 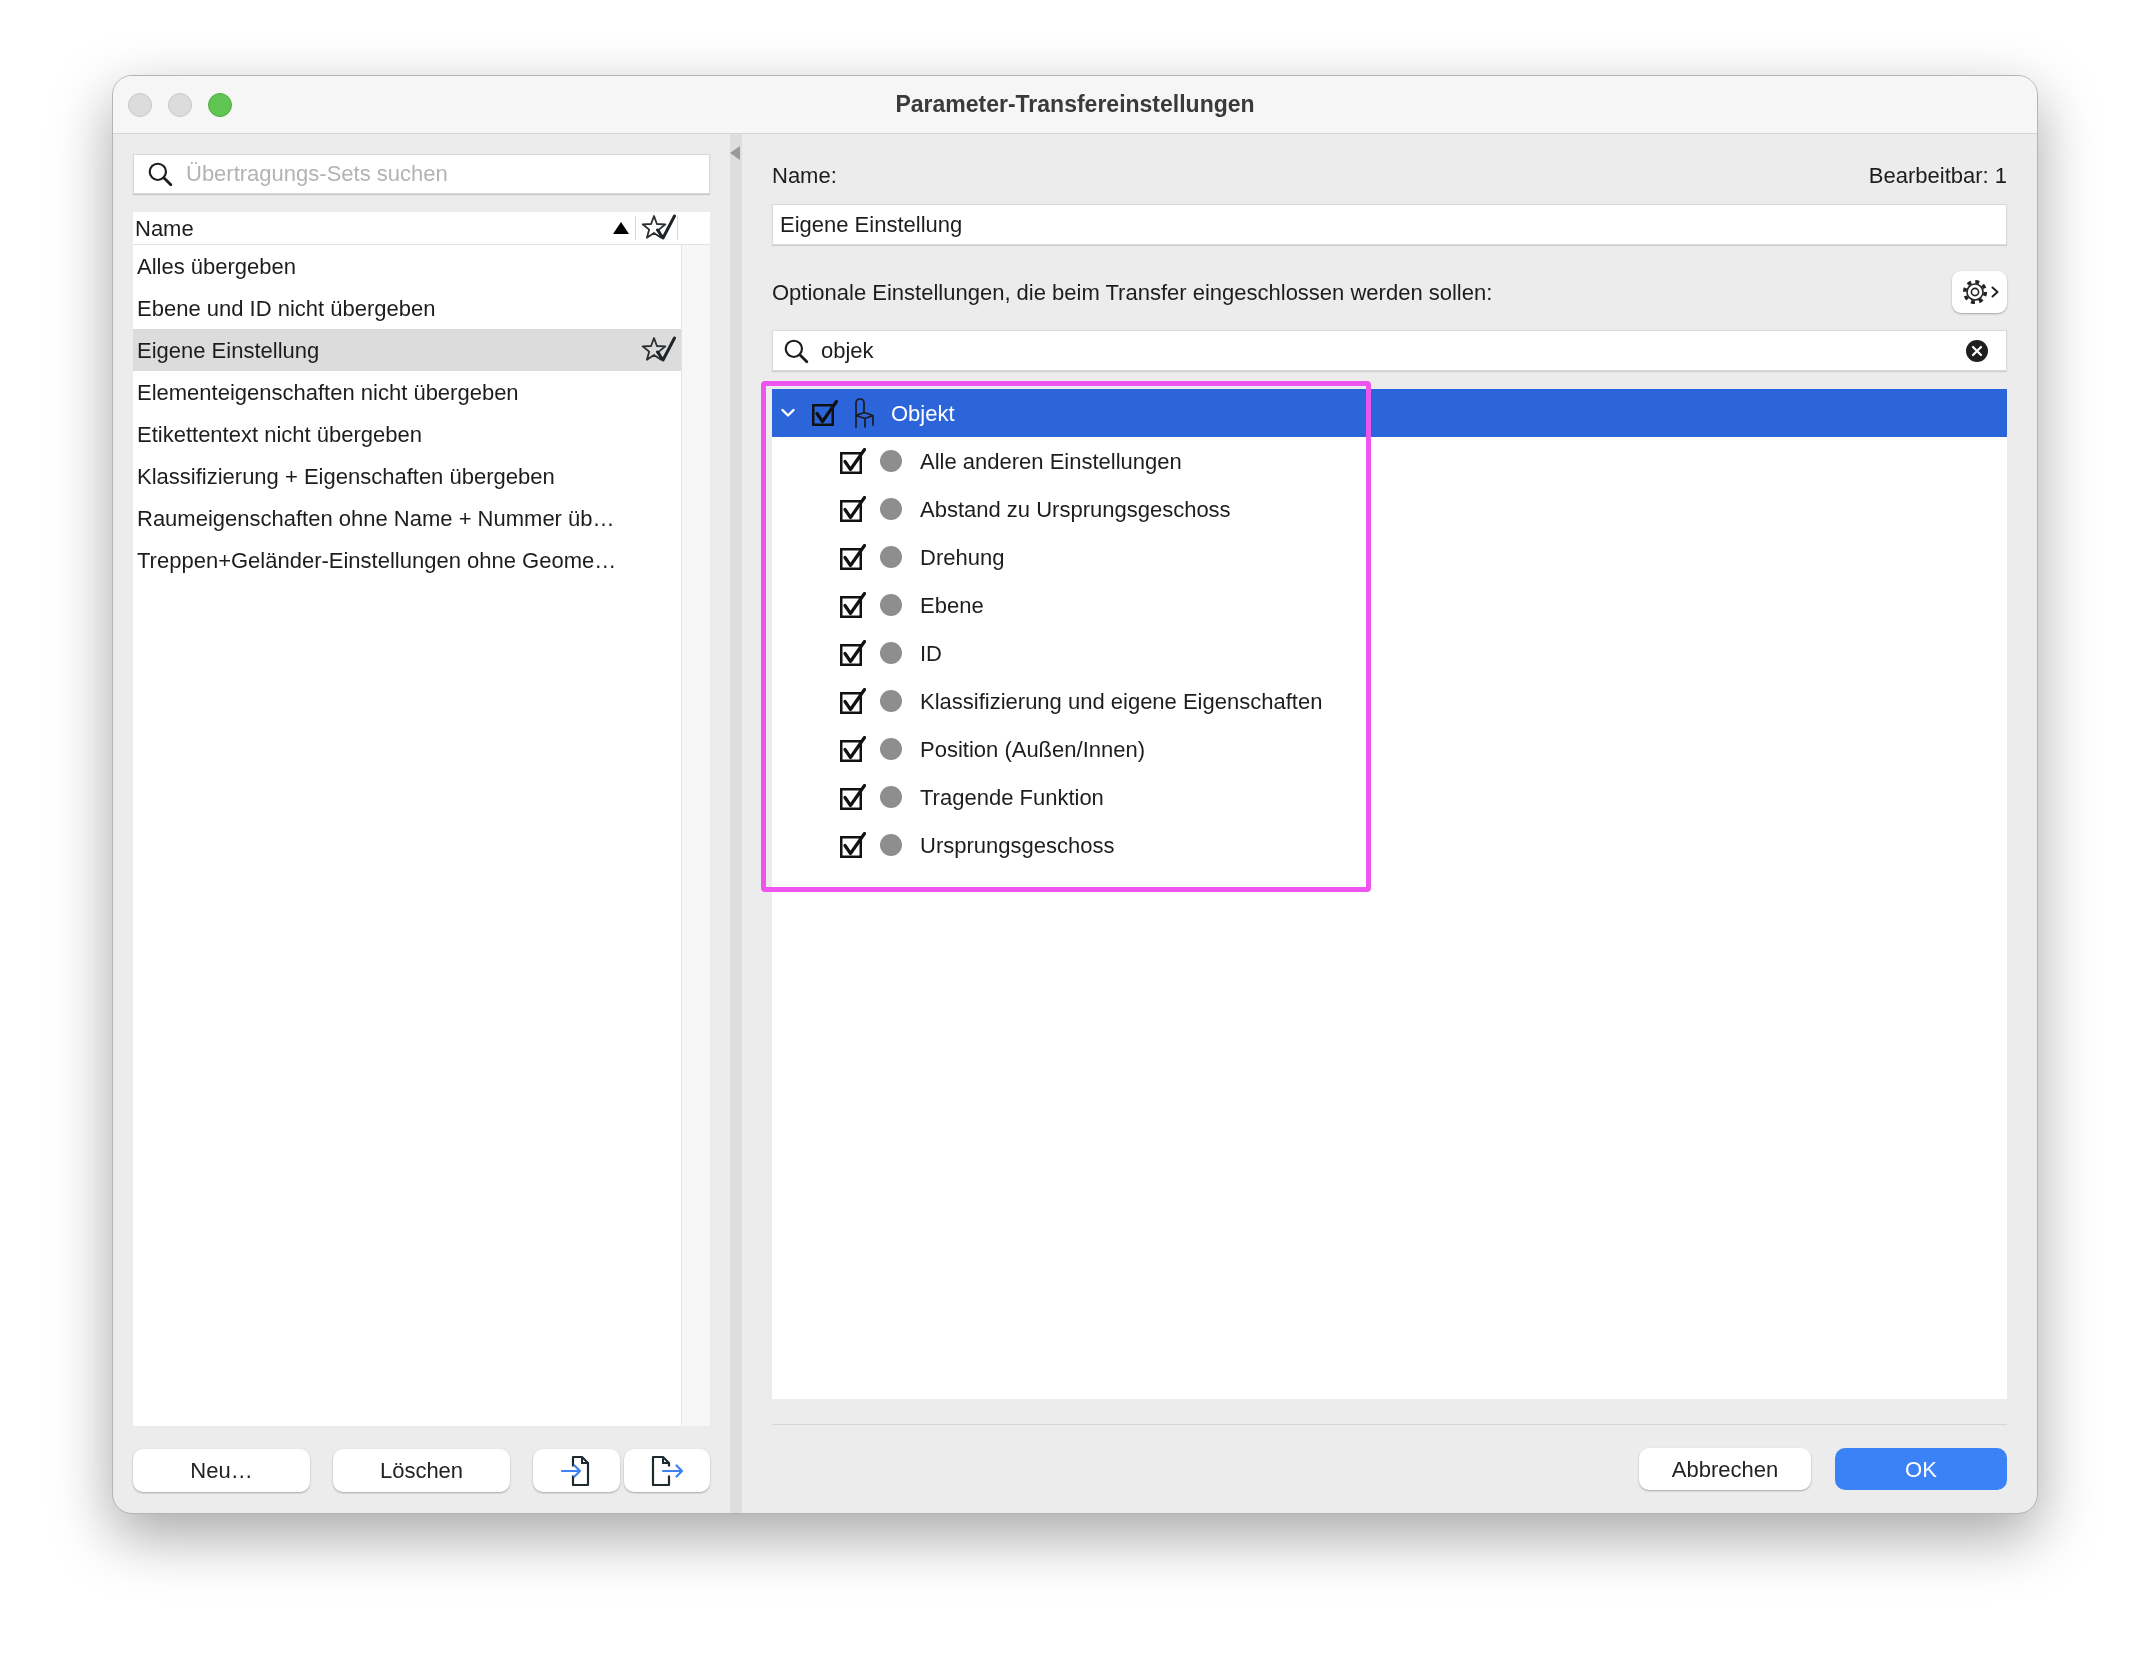 I want to click on list-action-button: Löschen, so click(x=421, y=1470).